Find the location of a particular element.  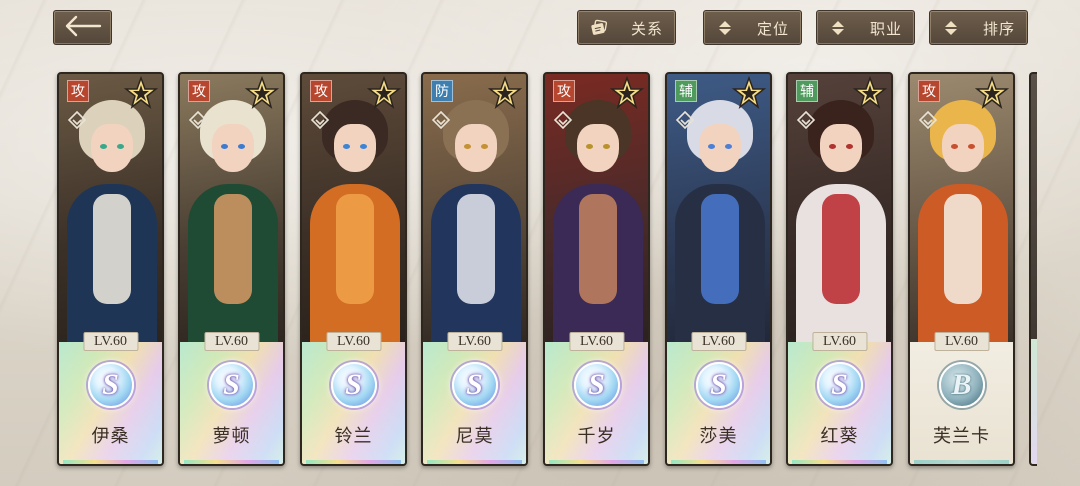

character-name: 红葵 is located at coordinates (839, 436).